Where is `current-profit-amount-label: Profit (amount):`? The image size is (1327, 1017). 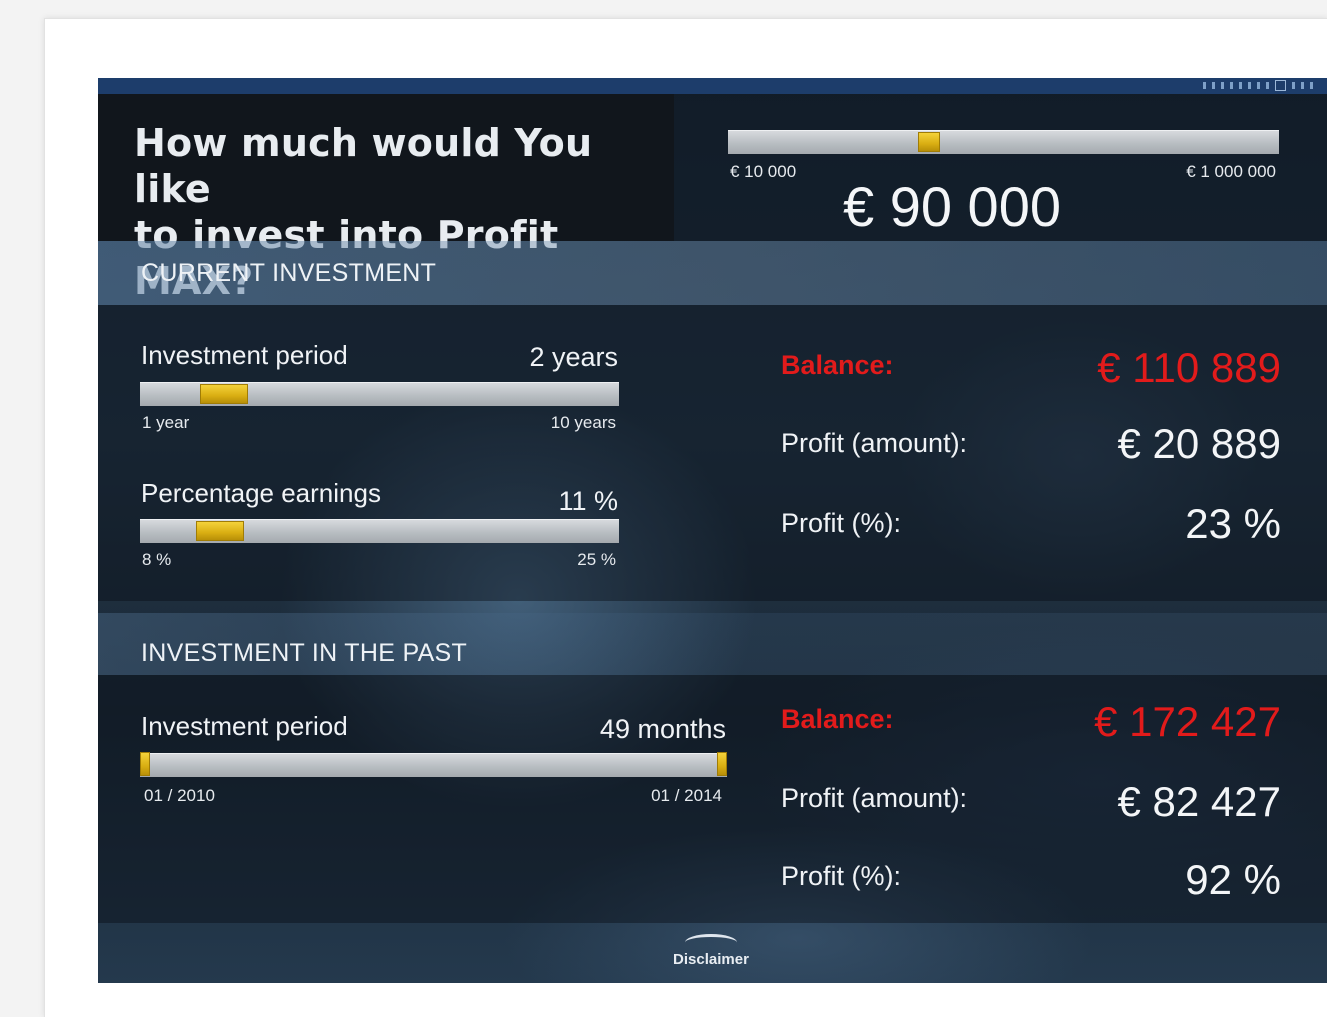
current-profit-amount-label: Profit (amount): is located at coordinates (874, 443).